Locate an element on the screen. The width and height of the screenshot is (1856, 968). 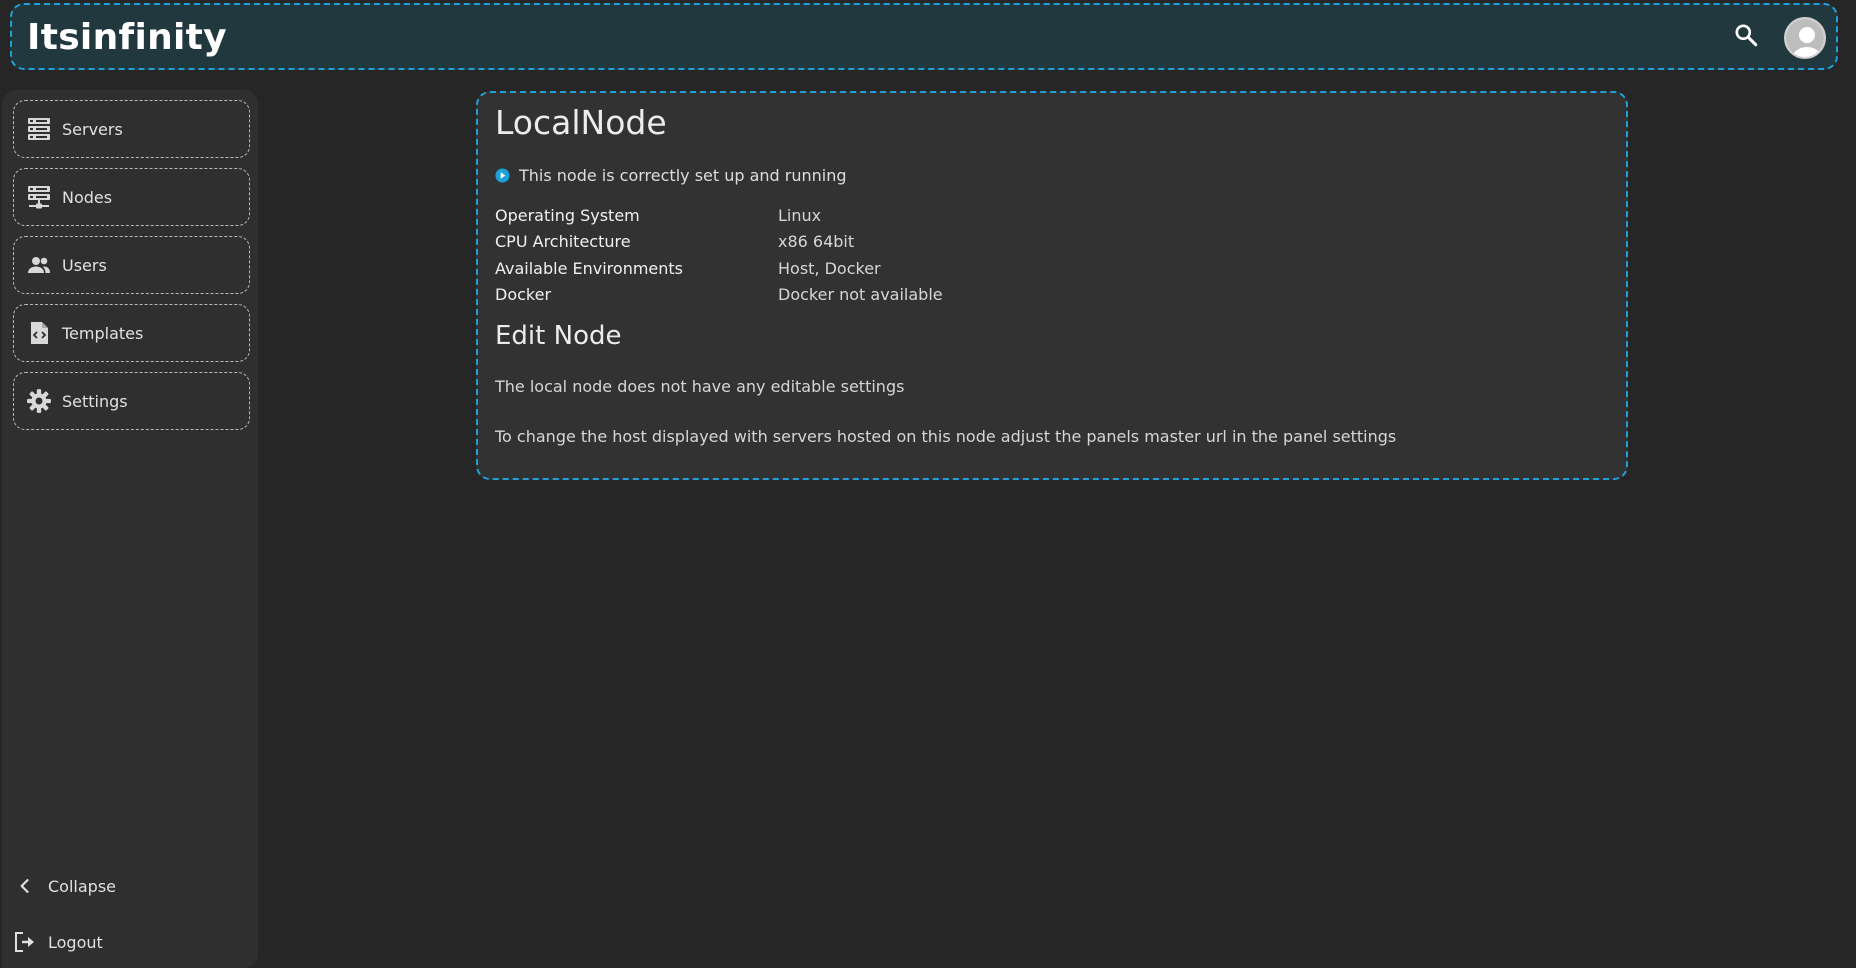
edit-node-heading: Edit Node is located at coordinates (558, 336).